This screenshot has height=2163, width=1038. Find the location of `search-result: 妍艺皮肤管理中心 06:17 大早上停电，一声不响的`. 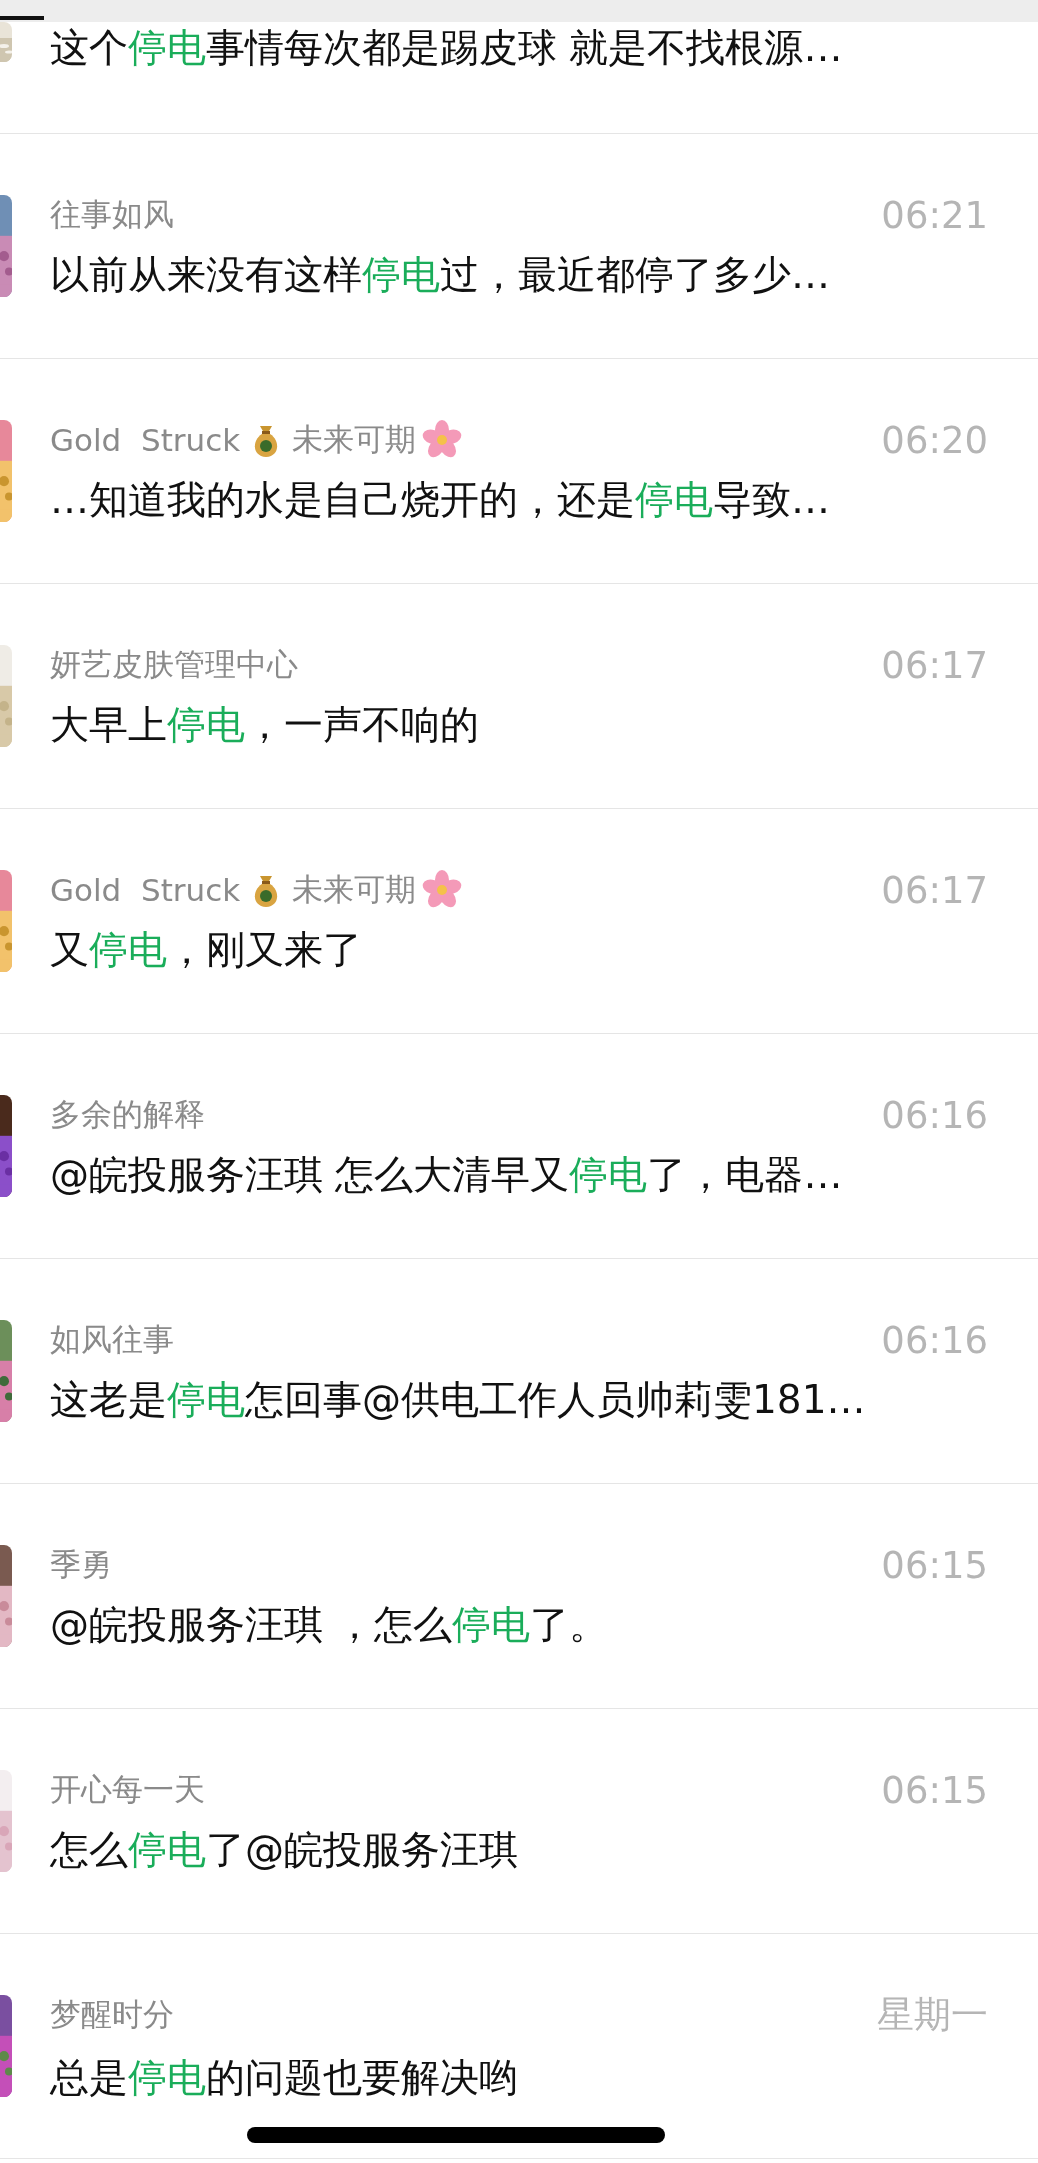

search-result: 妍艺皮肤管理中心 06:17 大早上停电，一声不响的 is located at coordinates (519, 696).